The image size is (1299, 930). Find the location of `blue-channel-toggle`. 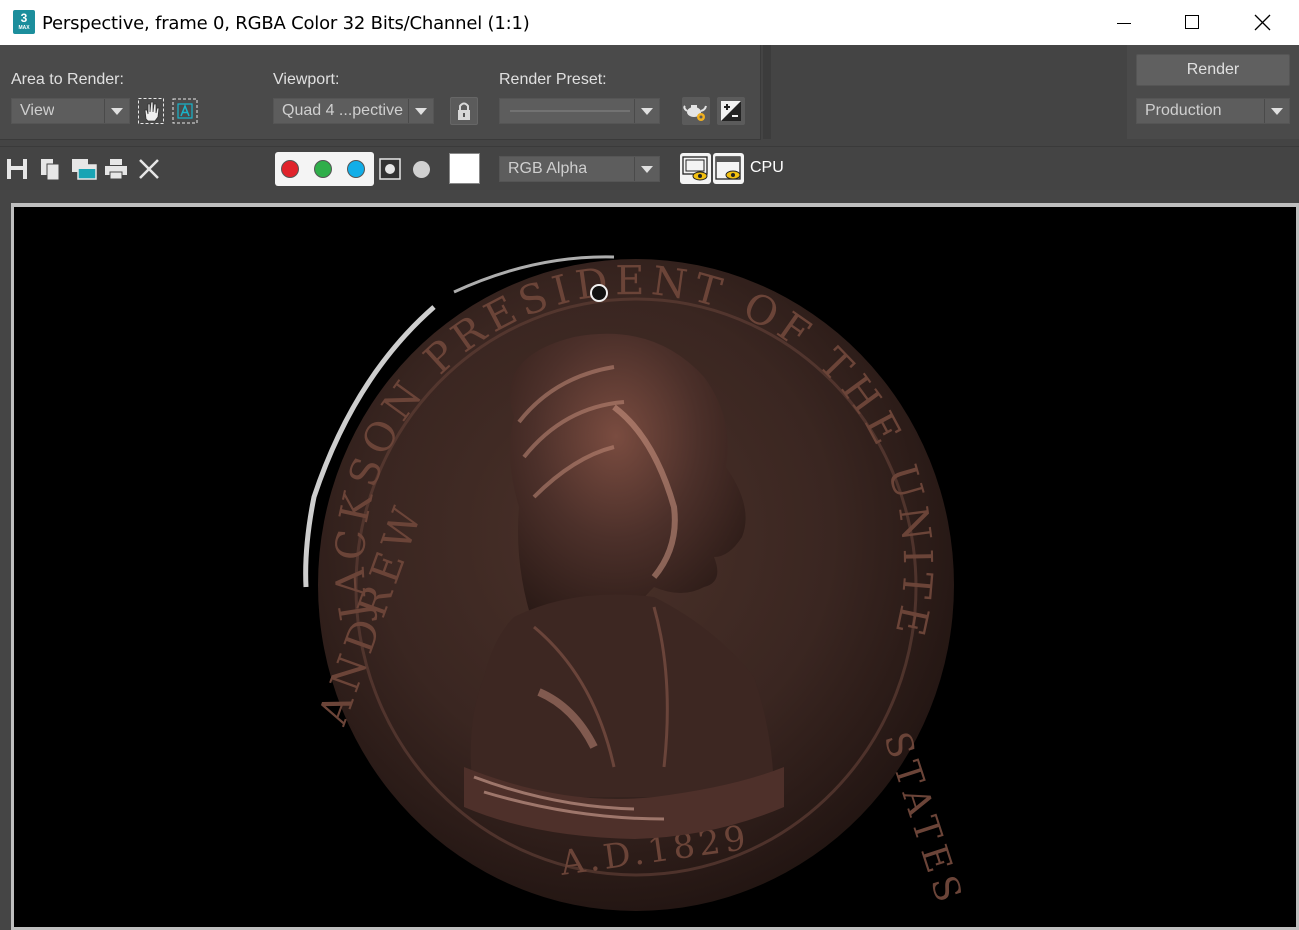

blue-channel-toggle is located at coordinates (356, 169).